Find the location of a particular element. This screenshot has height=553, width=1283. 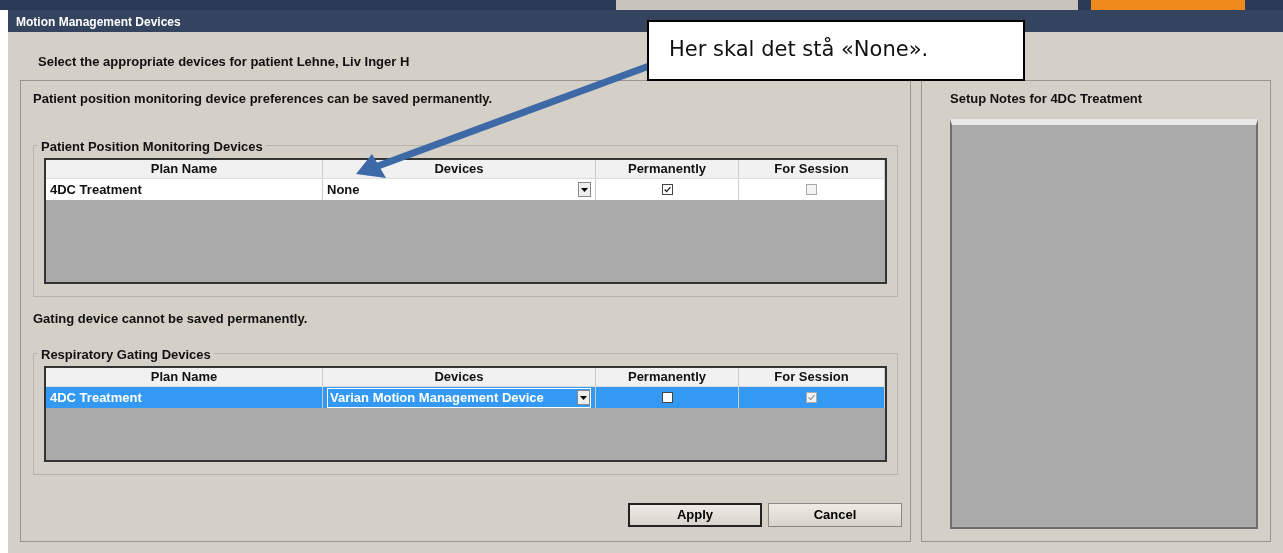

callout-text: Her skal det stå «None». is located at coordinates (836, 50).